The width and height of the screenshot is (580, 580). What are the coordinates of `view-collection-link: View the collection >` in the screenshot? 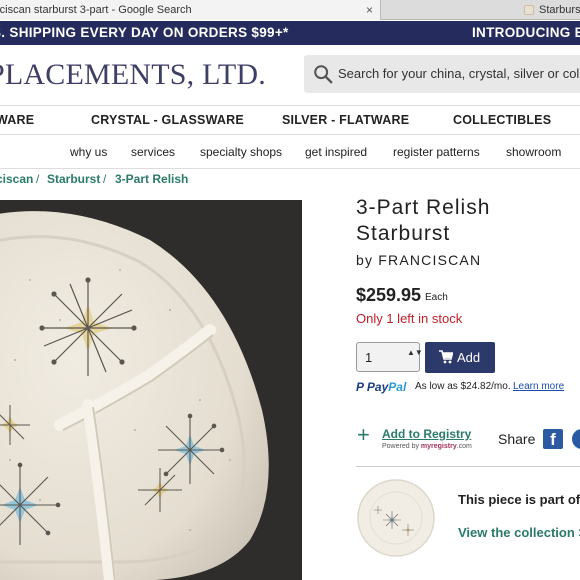 It's located at (519, 532).